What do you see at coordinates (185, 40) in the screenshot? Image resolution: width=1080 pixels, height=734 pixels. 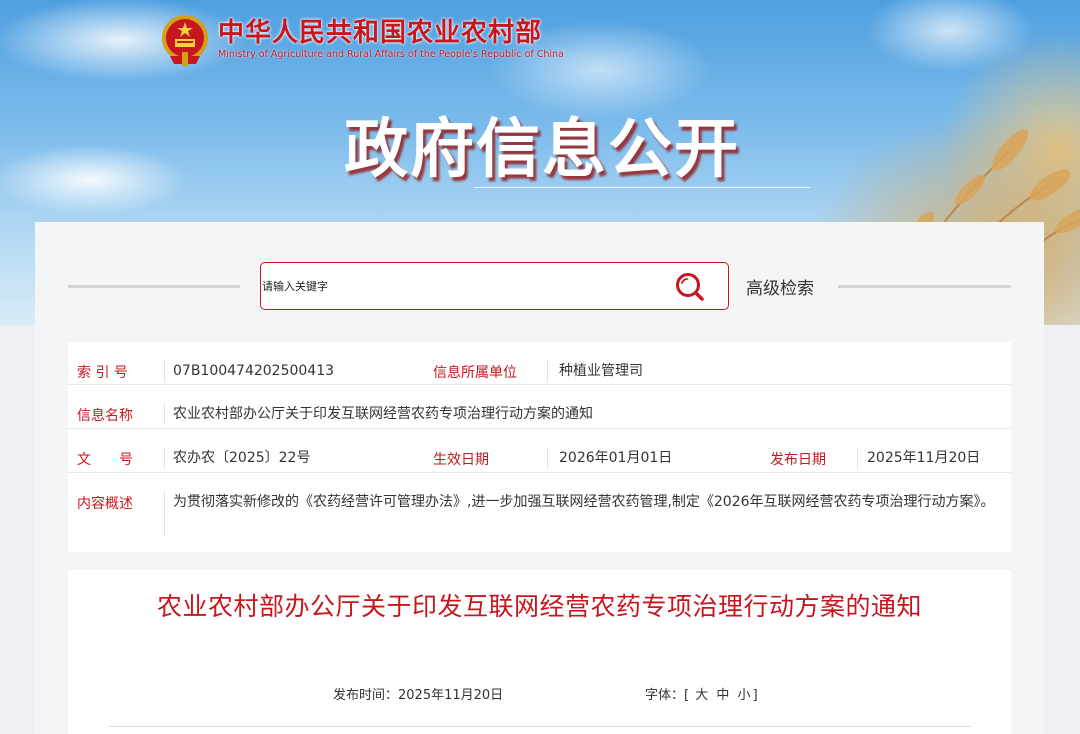 I see `national-emblem-icon` at bounding box center [185, 40].